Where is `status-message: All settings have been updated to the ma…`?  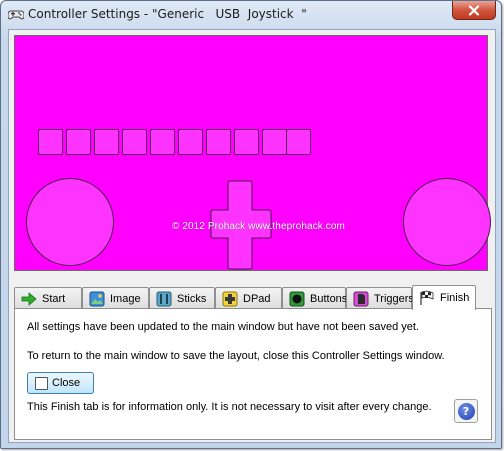
status-message: All settings have been updated to the ma… is located at coordinates (223, 327).